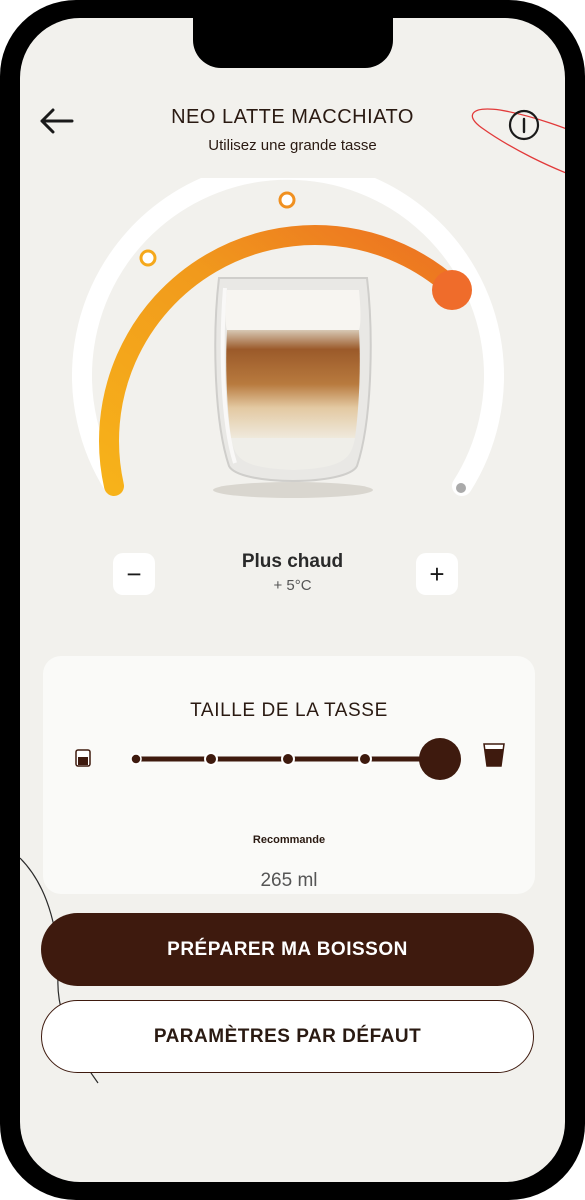 The height and width of the screenshot is (1200, 585). Describe the element at coordinates (461, 488) in the screenshot. I see `dial-marker-end` at that location.